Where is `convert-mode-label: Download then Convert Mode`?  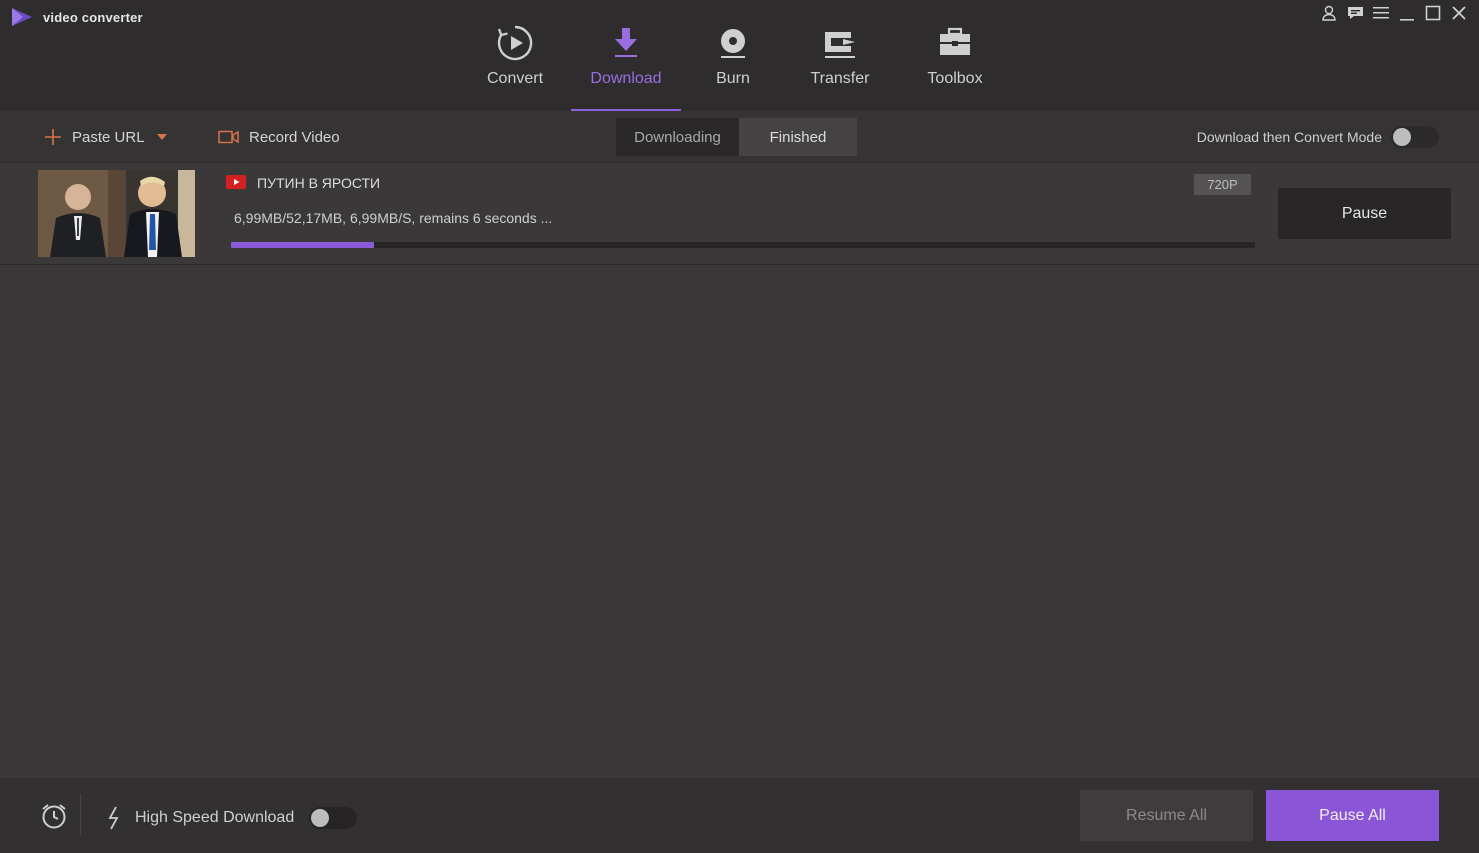 convert-mode-label: Download then Convert Mode is located at coordinates (1289, 137).